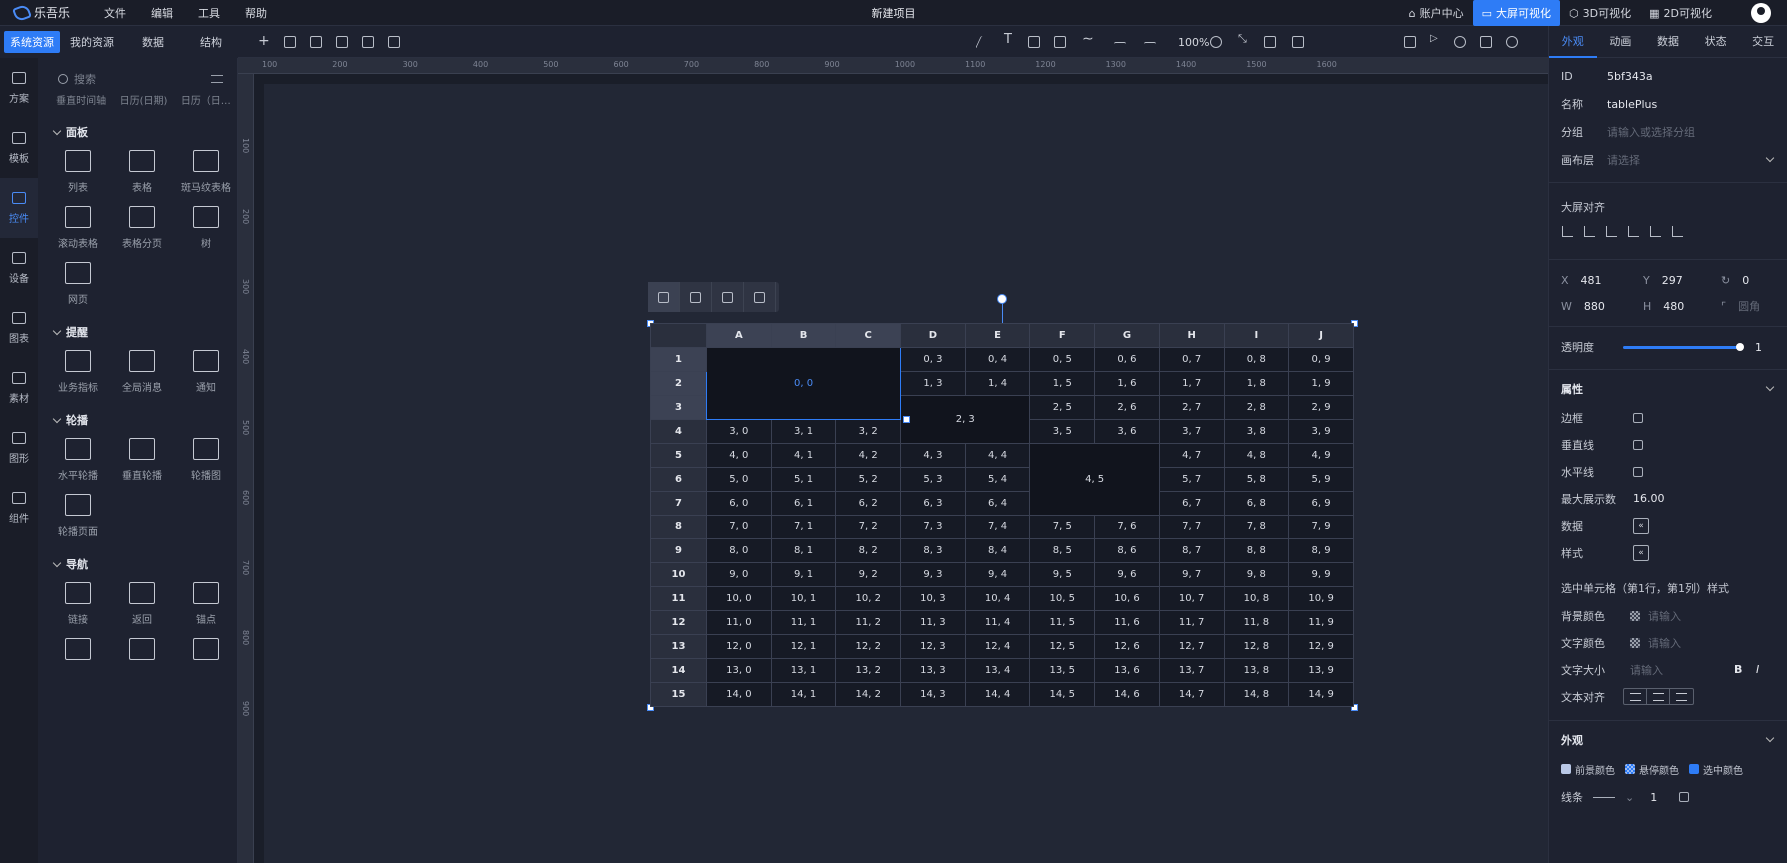 The width and height of the screenshot is (1787, 863). I want to click on table-cell: 10, 5, so click(1062, 599).